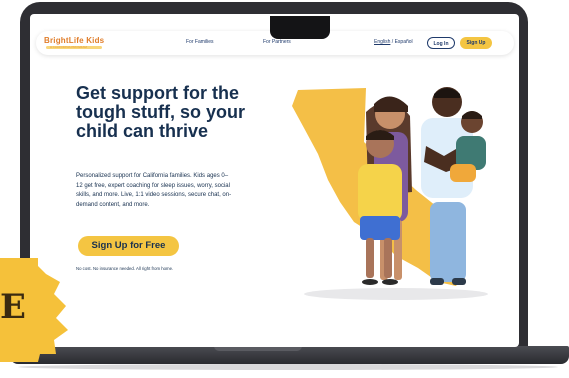 The image size is (569, 378). Describe the element at coordinates (441, 43) in the screenshot. I see `log-in-button: Log In` at that location.